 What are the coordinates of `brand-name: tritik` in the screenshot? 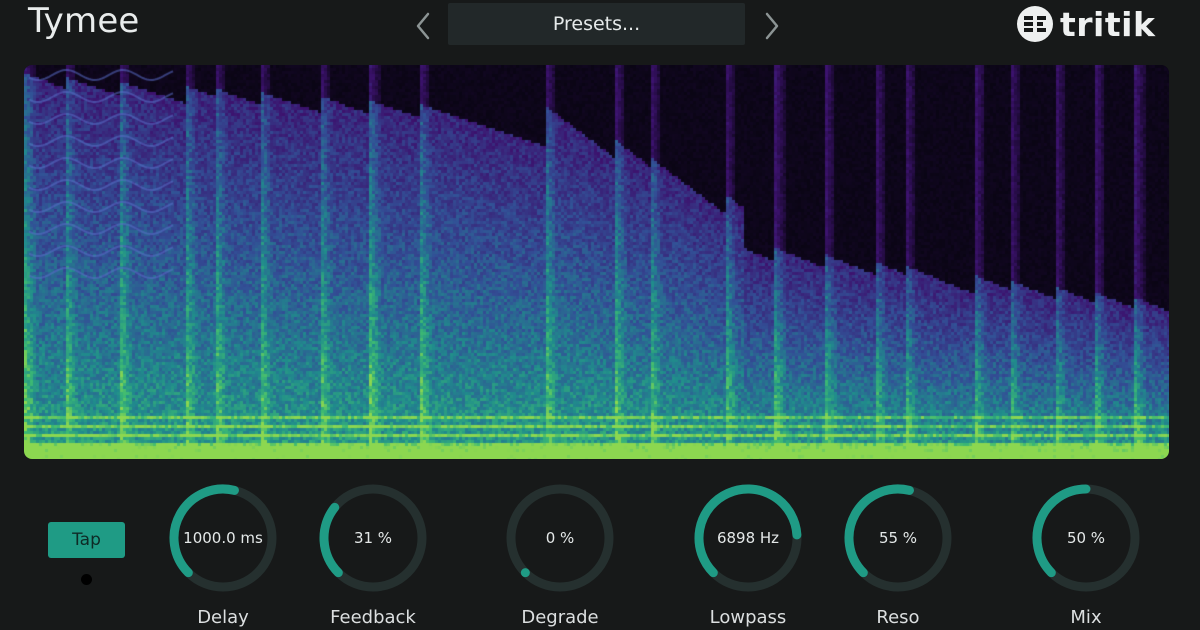 It's located at (1108, 24).